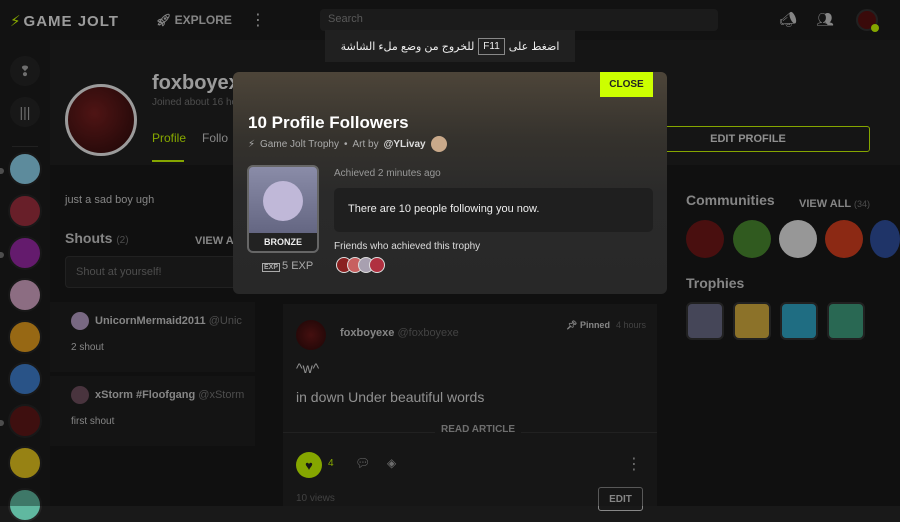  What do you see at coordinates (491, 46) in the screenshot?
I see `toast-key: F11` at bounding box center [491, 46].